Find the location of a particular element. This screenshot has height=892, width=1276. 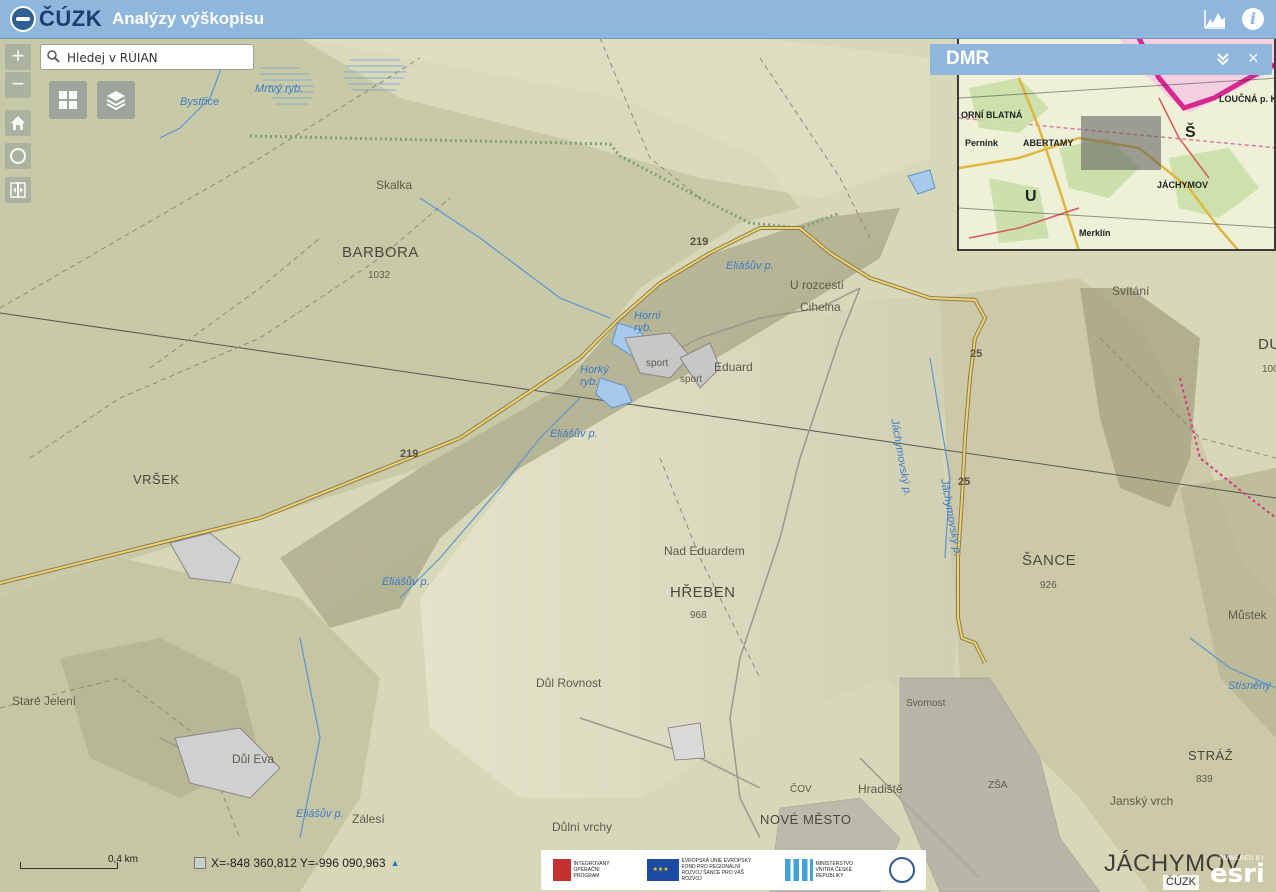

label-mrtvy-rybnik: Mrtvý ryb. is located at coordinates (279, 89).